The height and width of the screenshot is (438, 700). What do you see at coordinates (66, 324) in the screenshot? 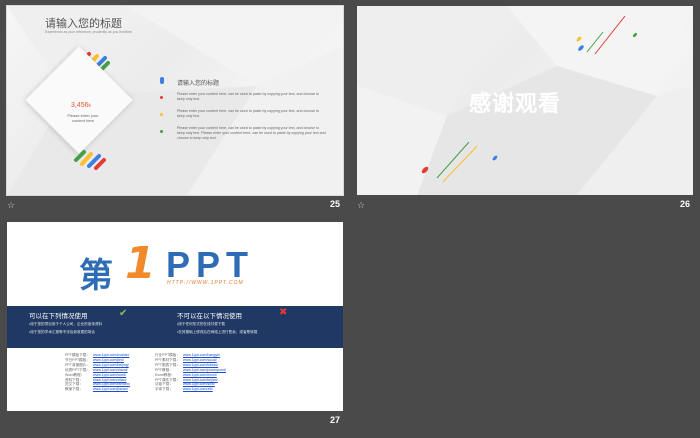
I see `allowed-item-1: •用于您的项目用于个人公司，企业的宣传资料` at bounding box center [66, 324].